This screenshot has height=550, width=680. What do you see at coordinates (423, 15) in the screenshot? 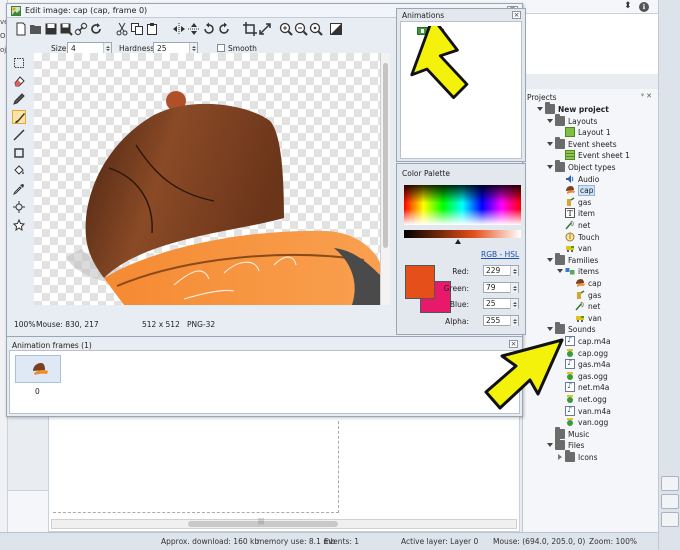
I see `animations-header: Animations` at bounding box center [423, 15].